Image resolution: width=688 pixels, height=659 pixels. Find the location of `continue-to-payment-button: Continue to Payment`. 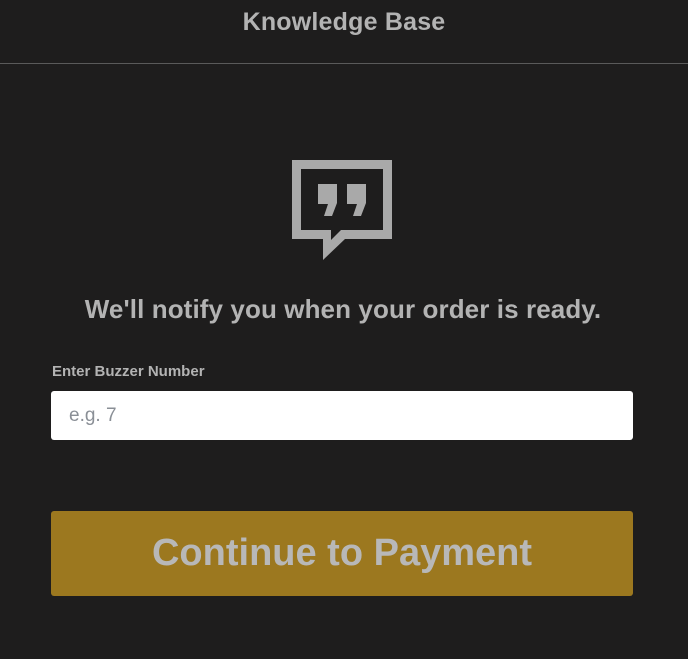

continue-to-payment-button: Continue to Payment is located at coordinates (342, 553).